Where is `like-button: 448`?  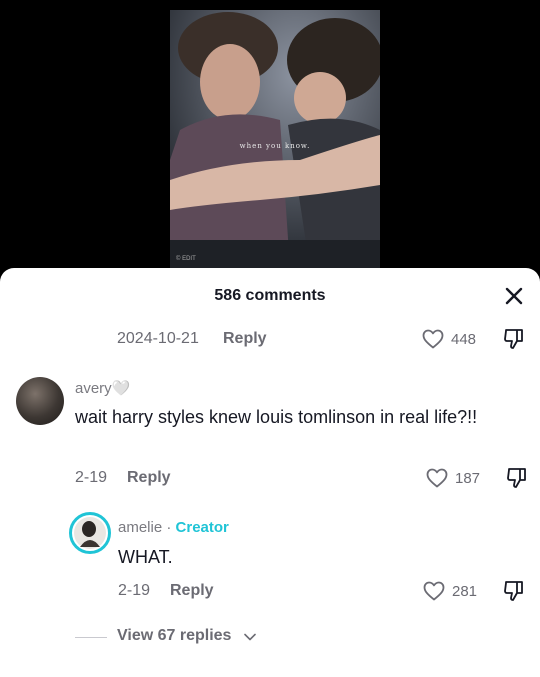
like-button: 448 is located at coordinates (456, 339).